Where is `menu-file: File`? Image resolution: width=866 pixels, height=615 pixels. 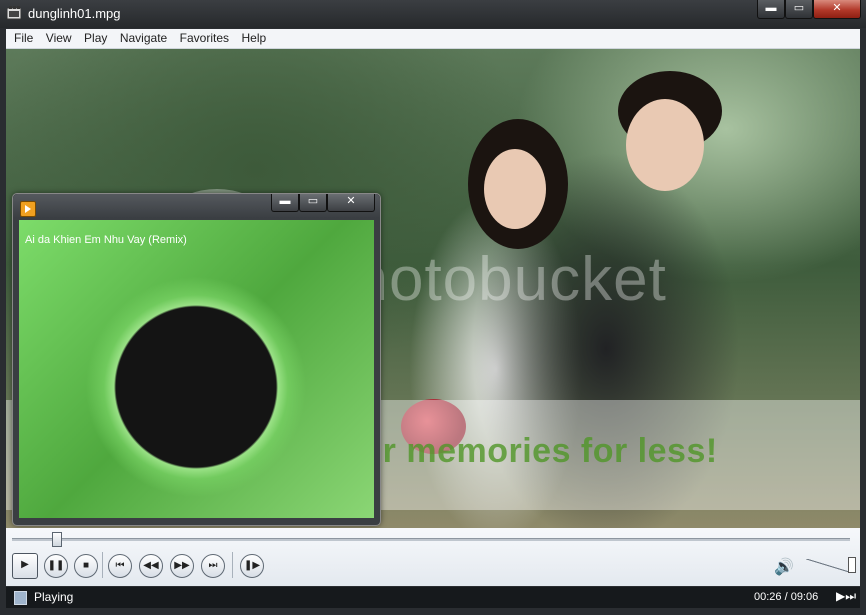 menu-file: File is located at coordinates (19, 38).